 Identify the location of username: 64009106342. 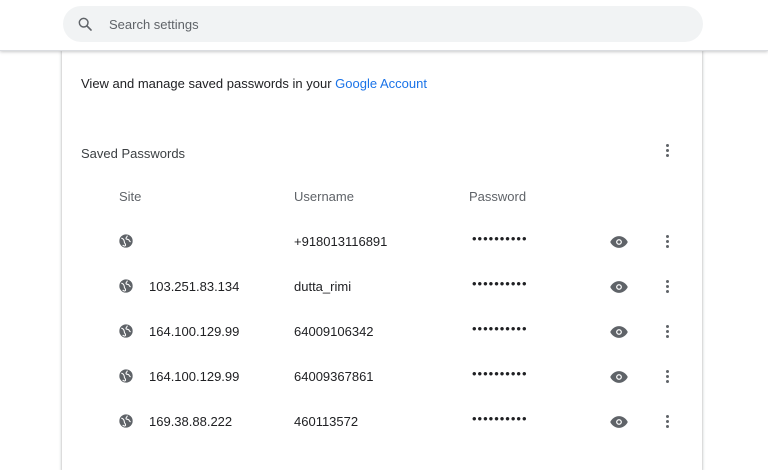
(334, 331).